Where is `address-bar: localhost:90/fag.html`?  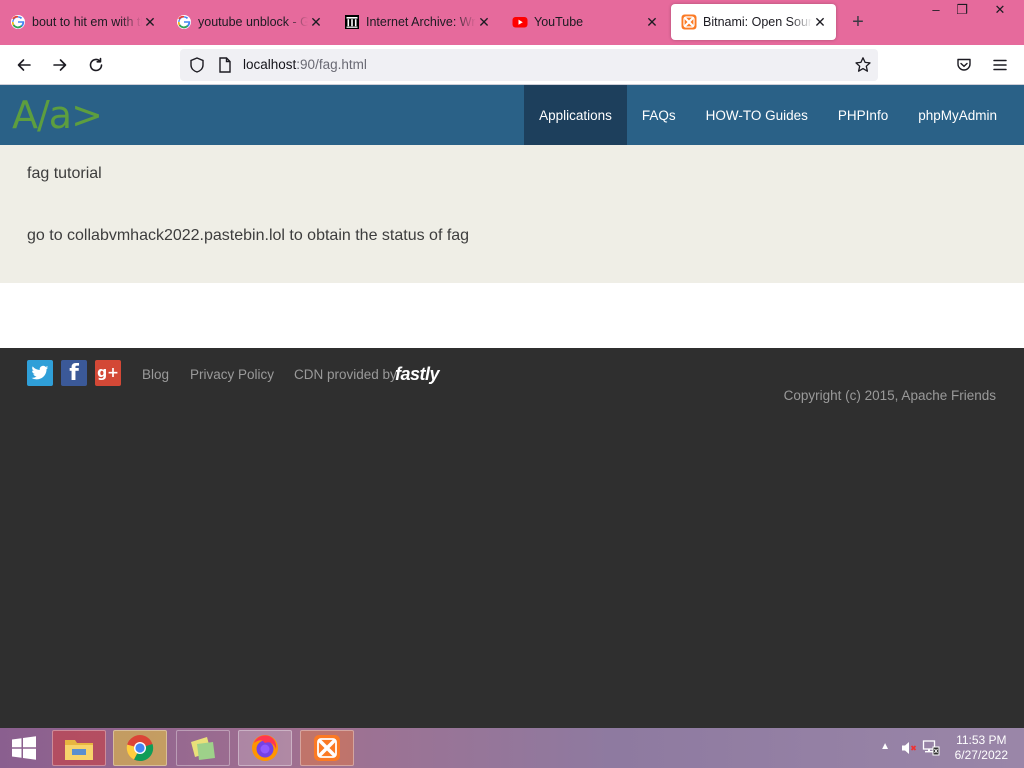
address-bar: localhost:90/fag.html is located at coordinates (529, 65).